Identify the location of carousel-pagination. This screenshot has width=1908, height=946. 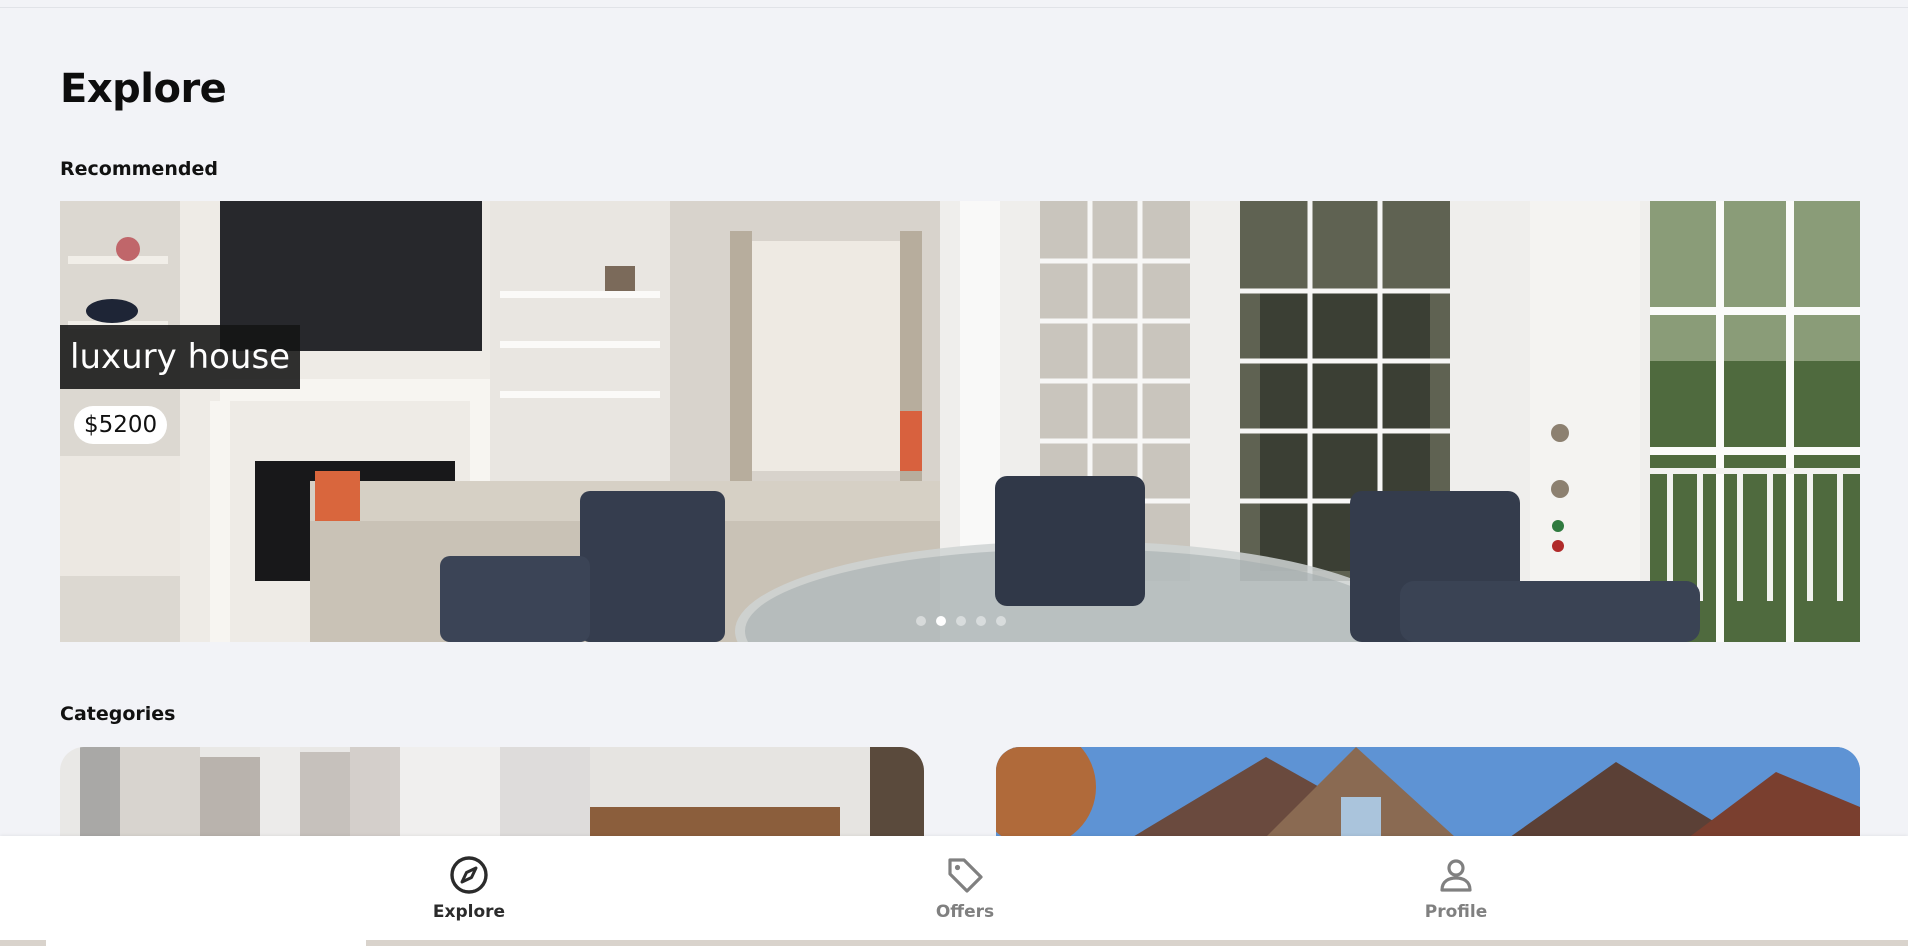
(961, 621).